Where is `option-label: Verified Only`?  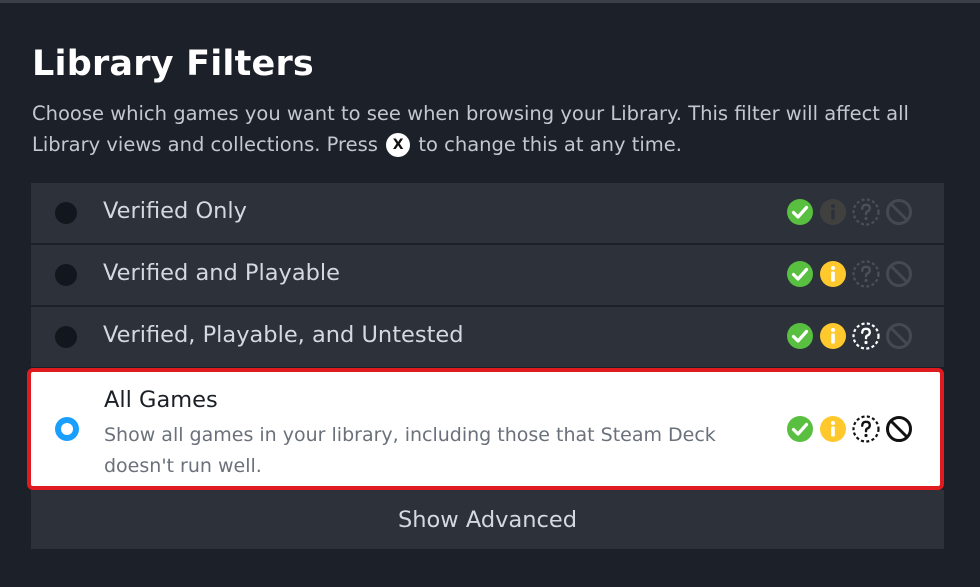 option-label: Verified Only is located at coordinates (175, 211).